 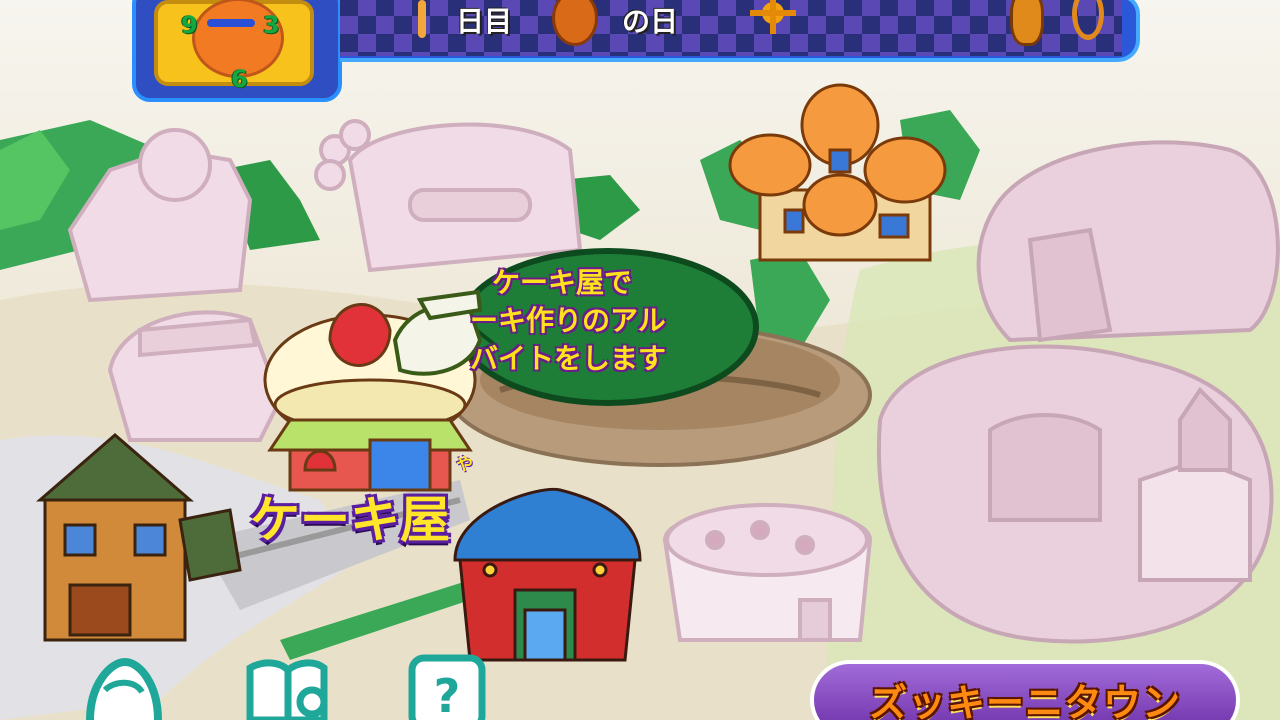 I want to click on town-name: ズッキーニタウン, so click(x=1024, y=700).